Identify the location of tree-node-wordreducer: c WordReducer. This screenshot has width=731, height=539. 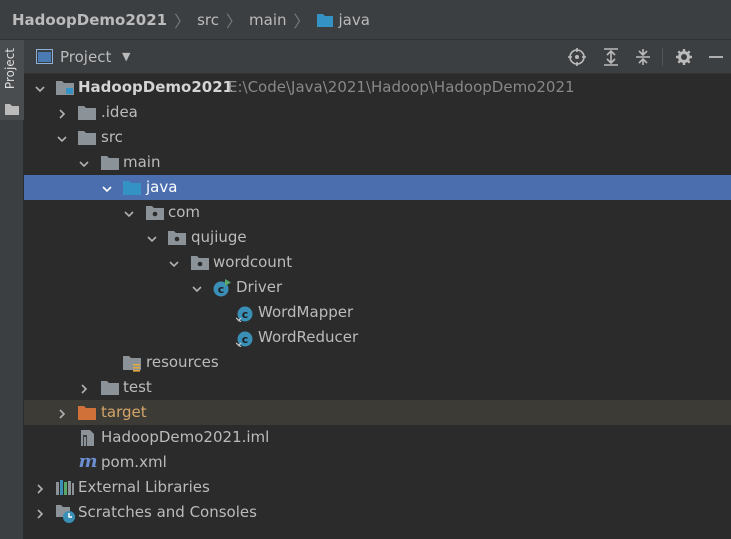
(377, 337).